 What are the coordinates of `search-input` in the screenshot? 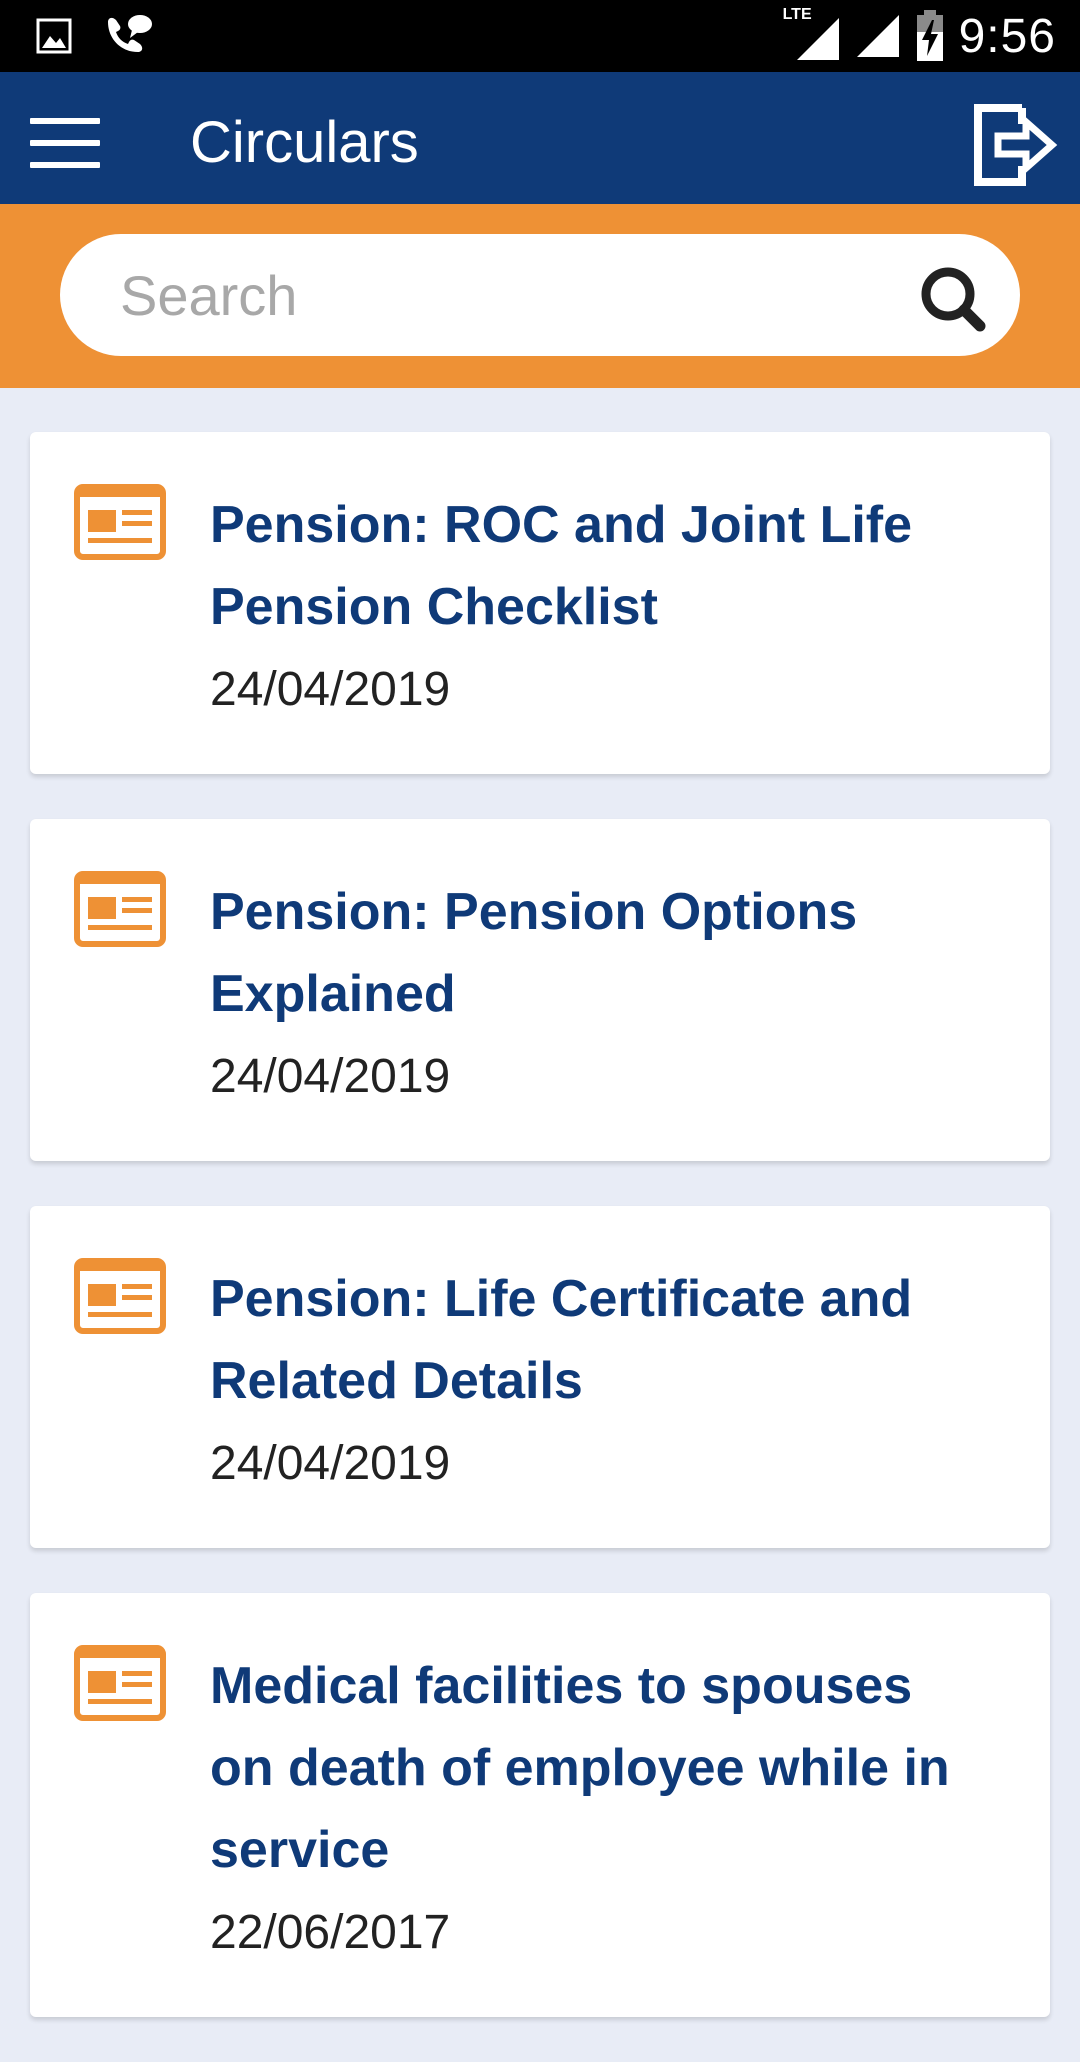 It's located at (500, 295).